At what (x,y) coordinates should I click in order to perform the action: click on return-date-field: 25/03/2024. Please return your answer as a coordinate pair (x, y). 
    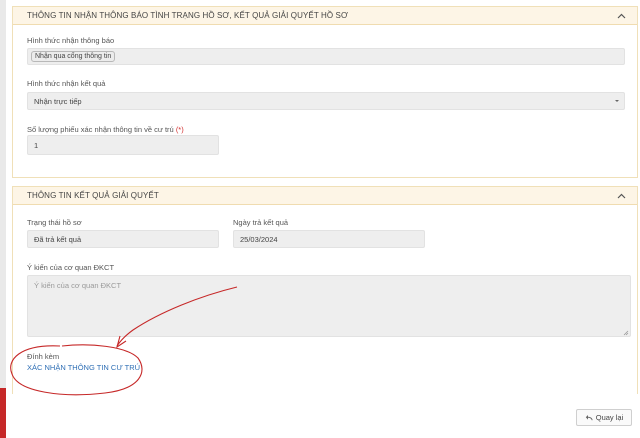
    Looking at the image, I should click on (329, 239).